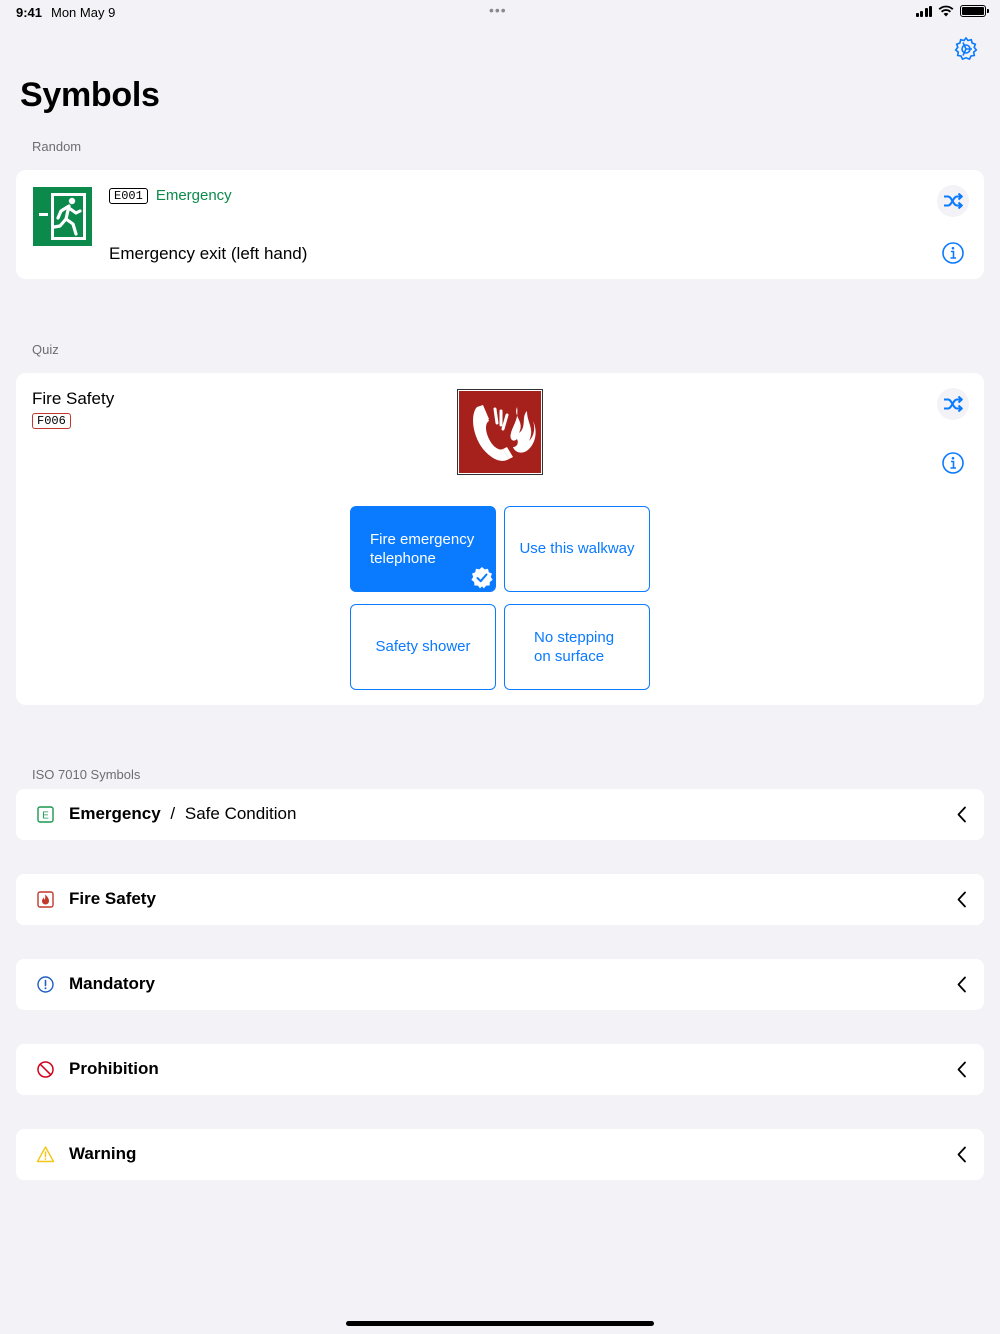  I want to click on category-row-mandatory: Mandatory, so click(500, 984).